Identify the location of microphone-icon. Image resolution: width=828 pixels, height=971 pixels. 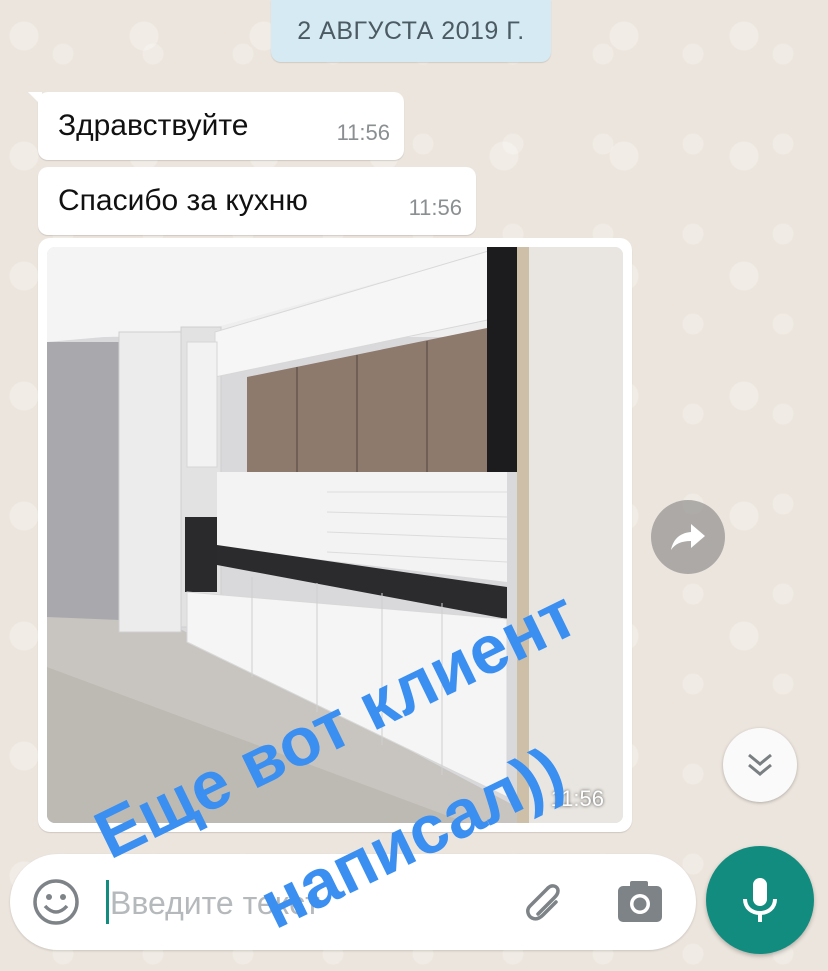
(760, 900).